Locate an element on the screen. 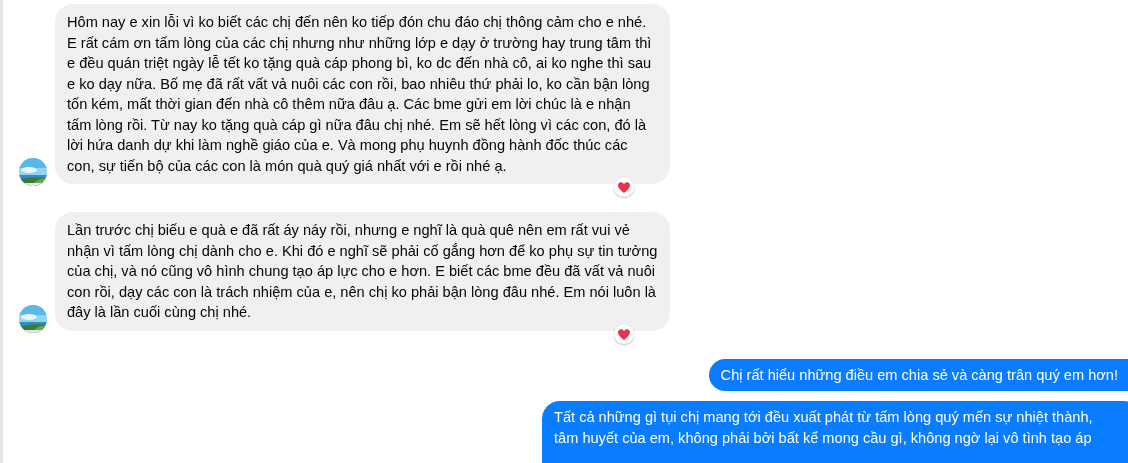 The image size is (1128, 463). message-text: Tất cả những gì tụi chị mang tới đều xuất phát từ tấm lòng quý mến sự nhiệt thành, tâm huyết của em, không phải bởi bất kể mong cầu gì, không ngờ lại vô tình tạo áp is located at coordinates (824, 428).